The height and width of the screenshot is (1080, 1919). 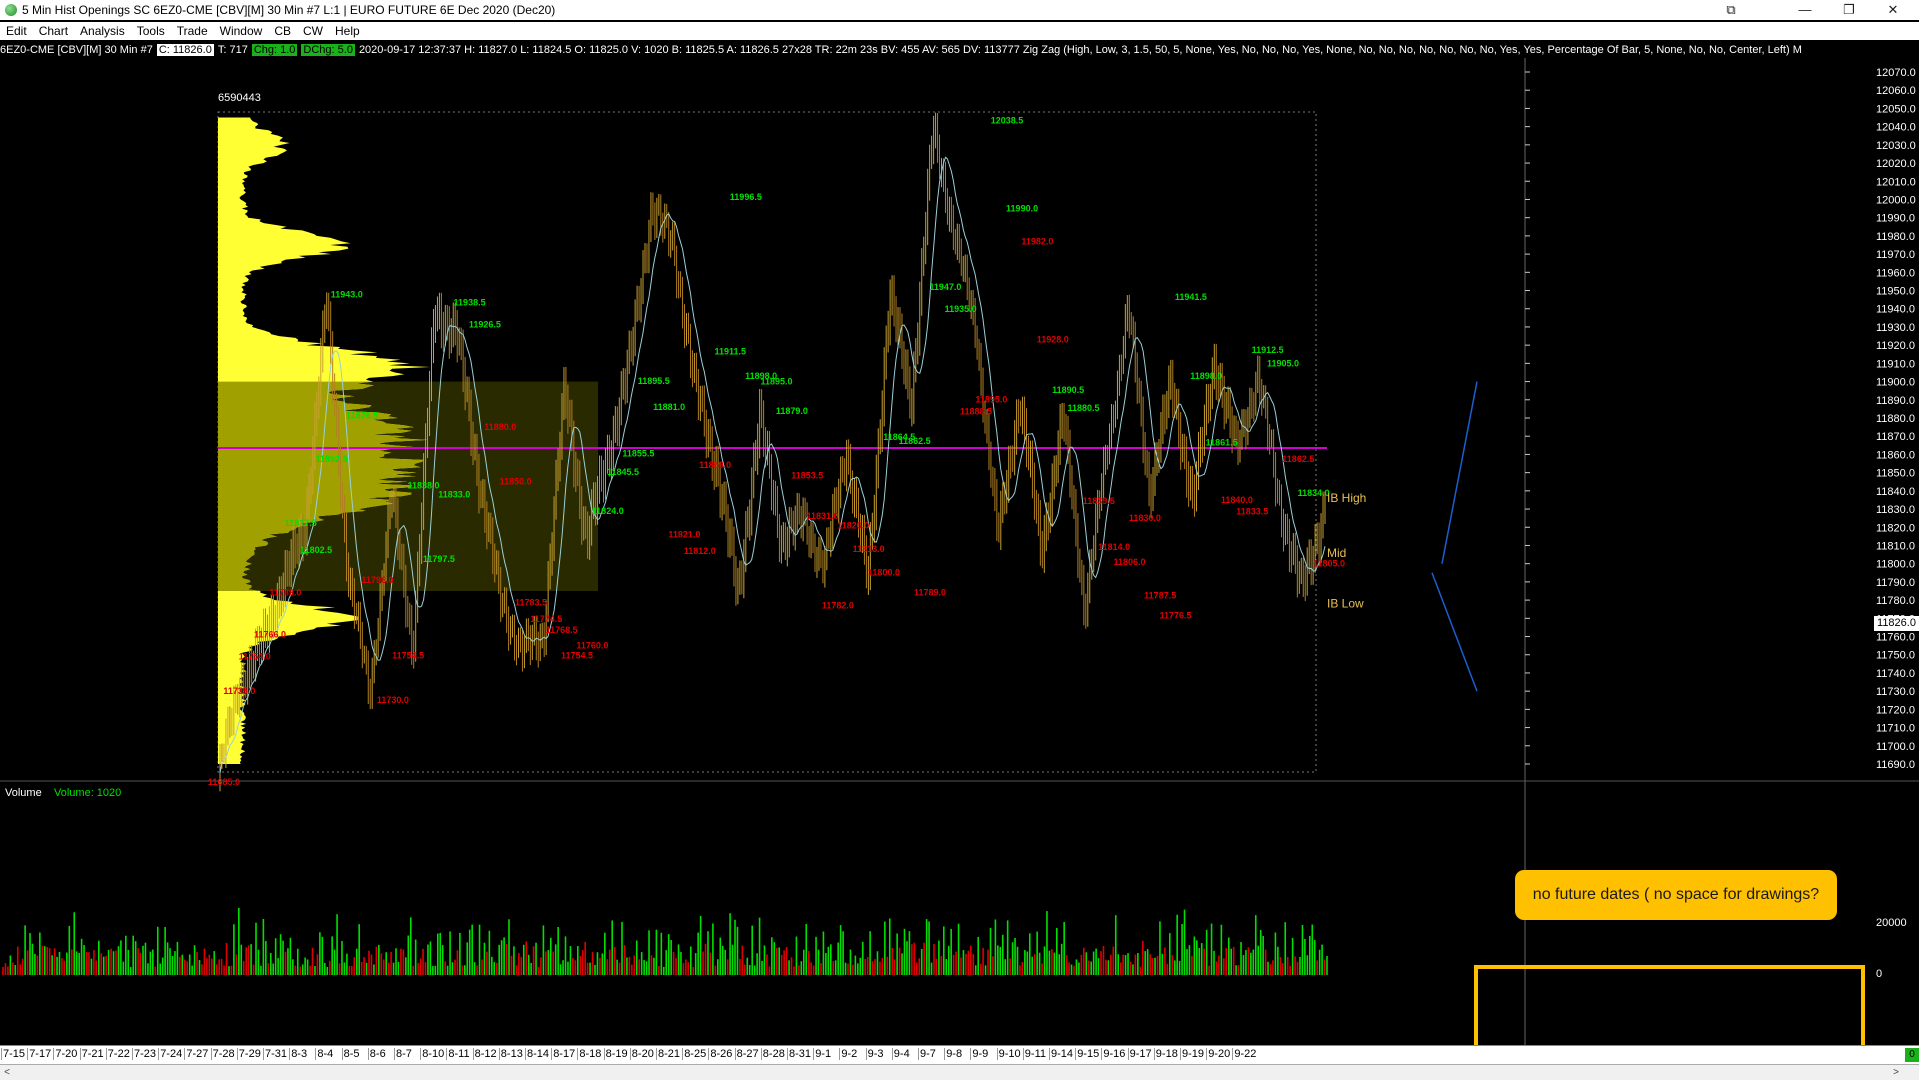 What do you see at coordinates (1053, 340) in the screenshot?
I see `zigzag-label: 11928.0` at bounding box center [1053, 340].